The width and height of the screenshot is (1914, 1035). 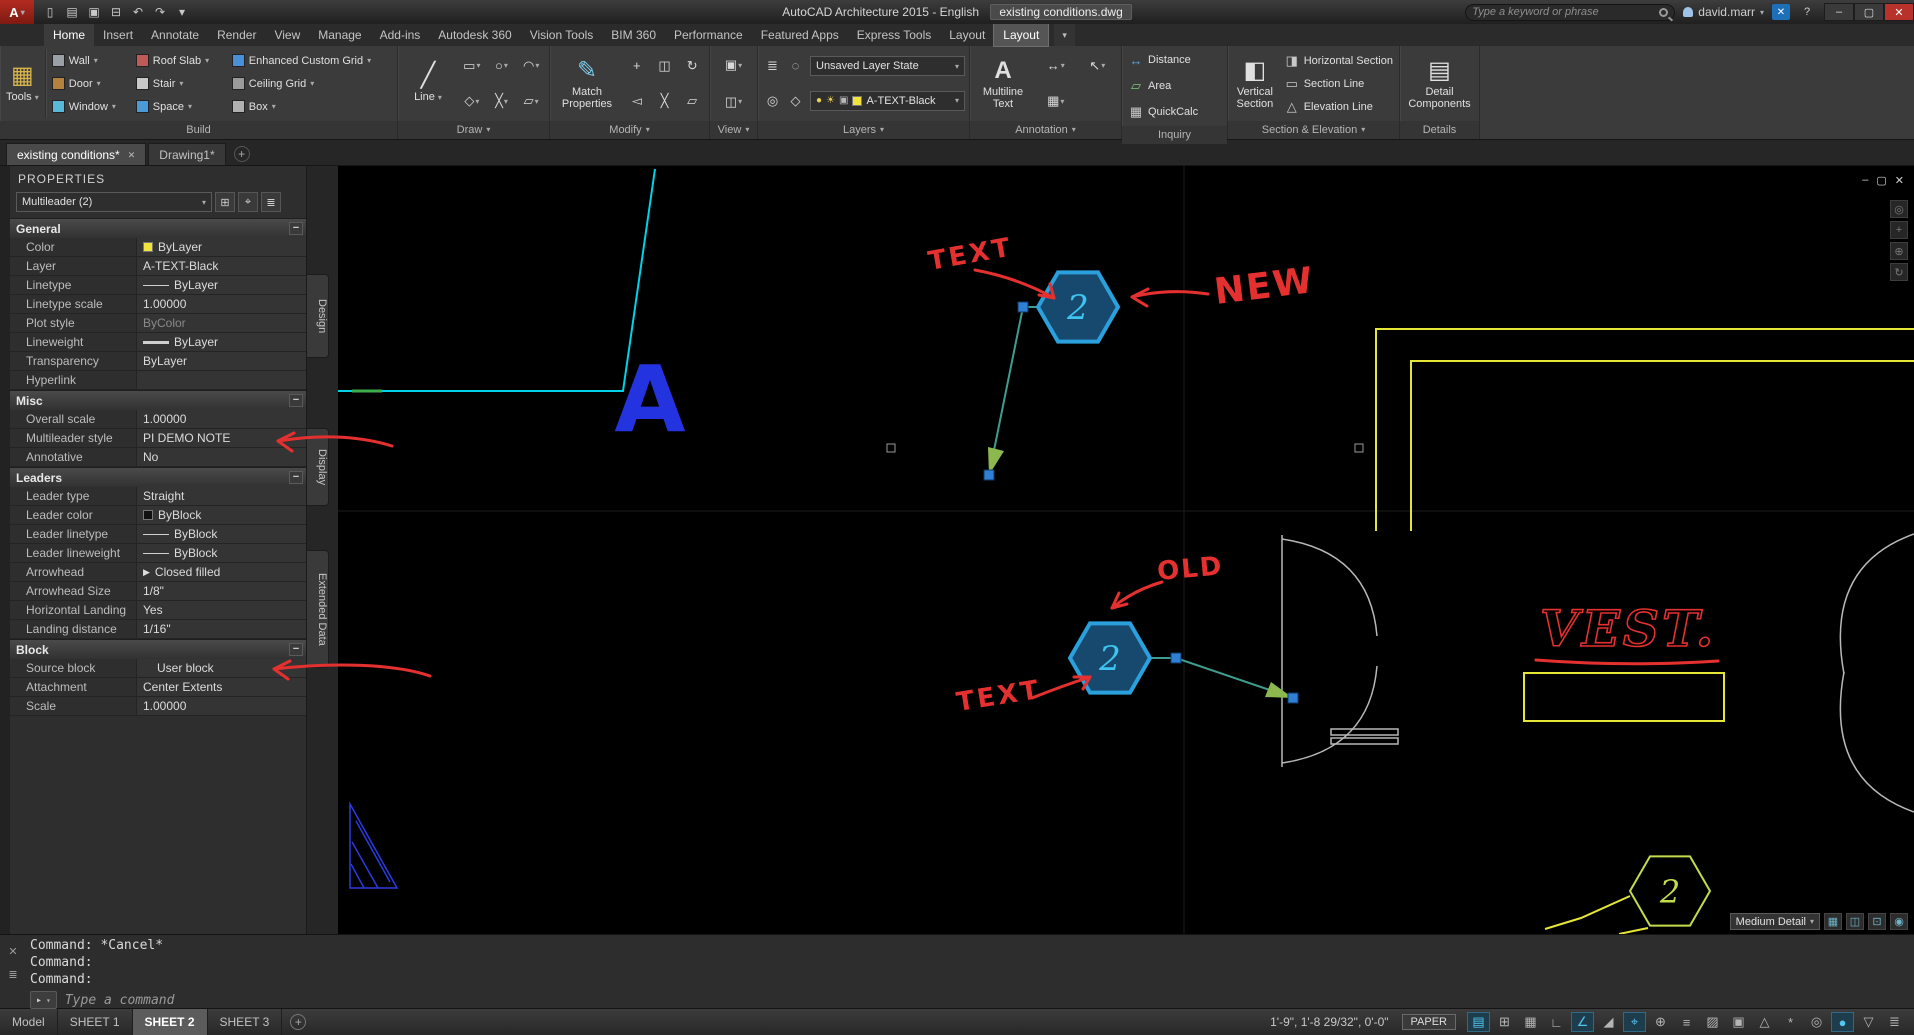 What do you see at coordinates (1865, 180) in the screenshot?
I see `viewport-minimize-icon: –` at bounding box center [1865, 180].